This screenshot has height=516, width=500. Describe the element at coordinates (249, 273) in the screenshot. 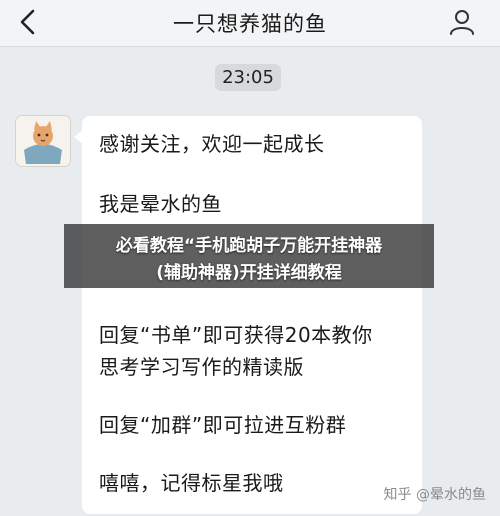

I see `overlay-title-line2: (辅助神器)开挂详细教程` at that location.